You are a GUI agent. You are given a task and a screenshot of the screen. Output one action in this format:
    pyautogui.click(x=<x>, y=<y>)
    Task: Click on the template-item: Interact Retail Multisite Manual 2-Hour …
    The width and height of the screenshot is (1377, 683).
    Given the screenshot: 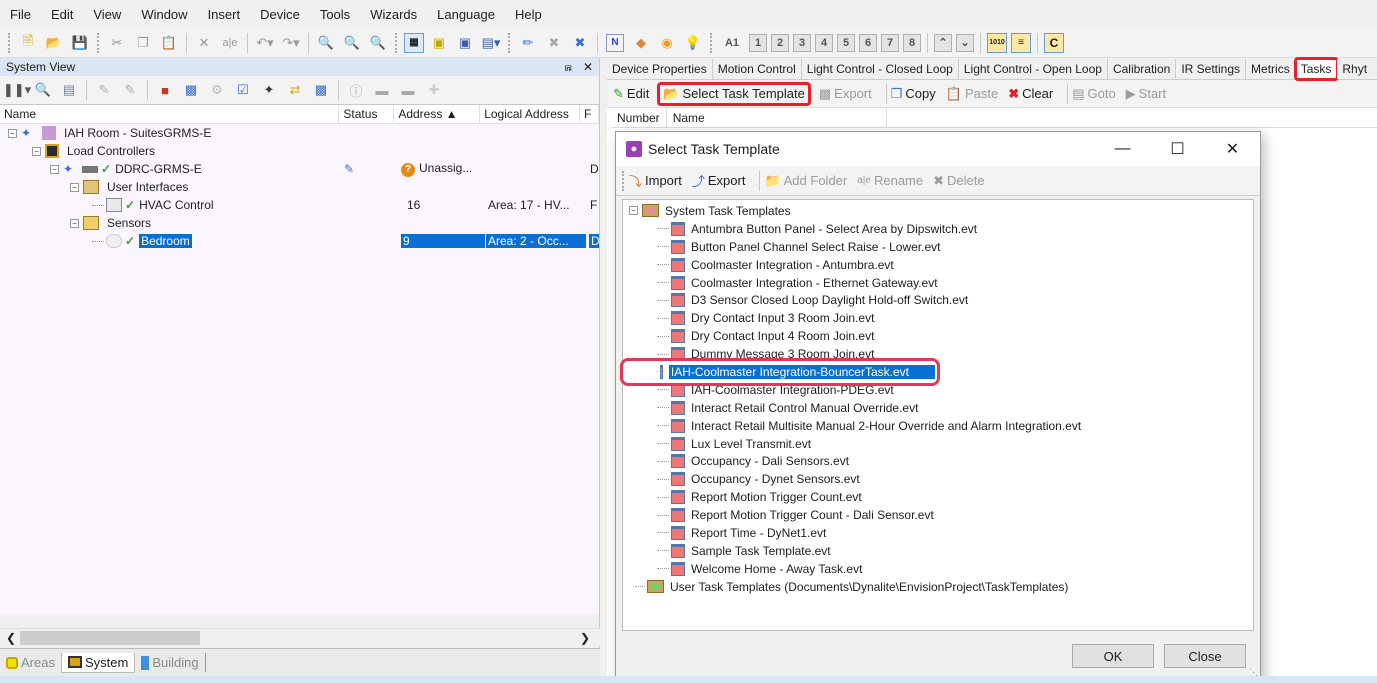 What is the action you would take?
    pyautogui.click(x=938, y=426)
    